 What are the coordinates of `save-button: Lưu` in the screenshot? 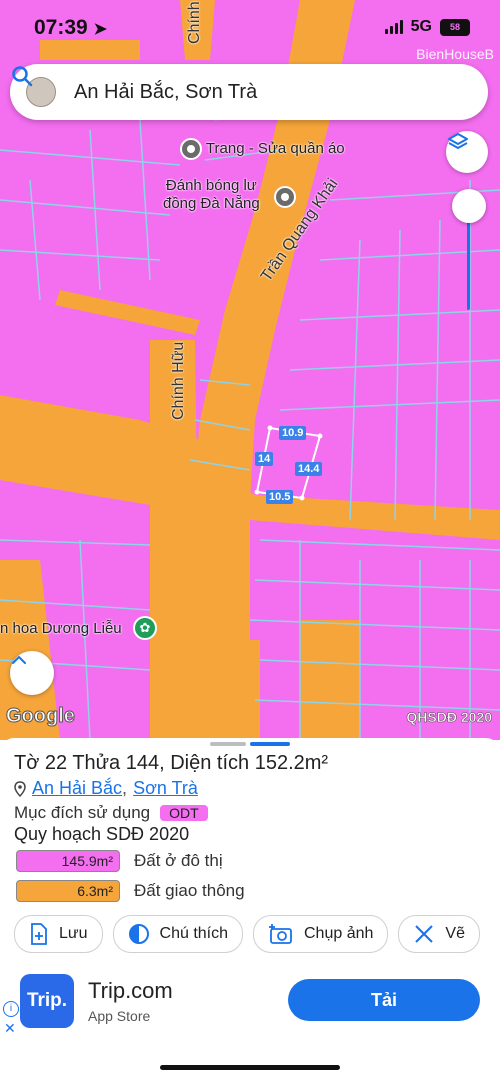 It's located at (58, 934).